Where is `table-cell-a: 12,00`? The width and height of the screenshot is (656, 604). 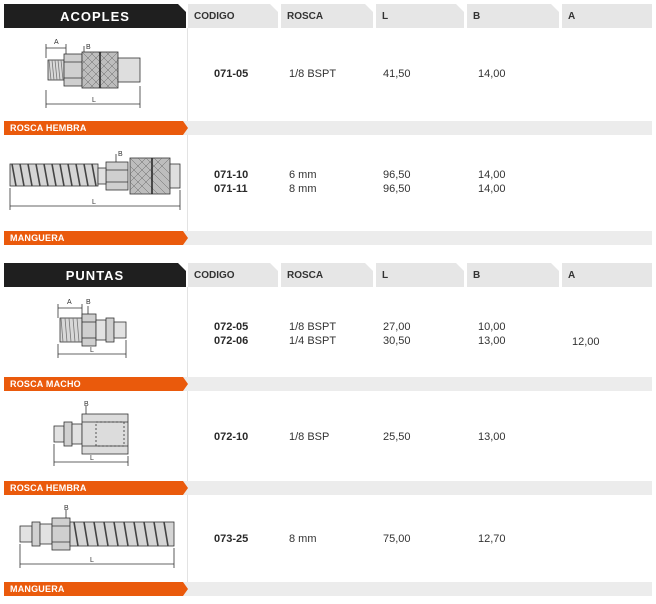 table-cell-a: 12,00 is located at coordinates (586, 342).